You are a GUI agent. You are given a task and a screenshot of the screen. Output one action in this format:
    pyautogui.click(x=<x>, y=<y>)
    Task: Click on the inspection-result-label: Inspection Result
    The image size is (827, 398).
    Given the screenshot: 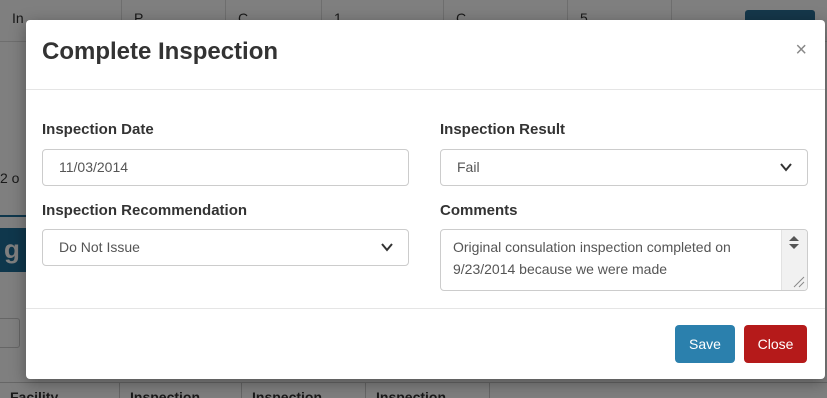 What is the action you would take?
    pyautogui.click(x=503, y=129)
    